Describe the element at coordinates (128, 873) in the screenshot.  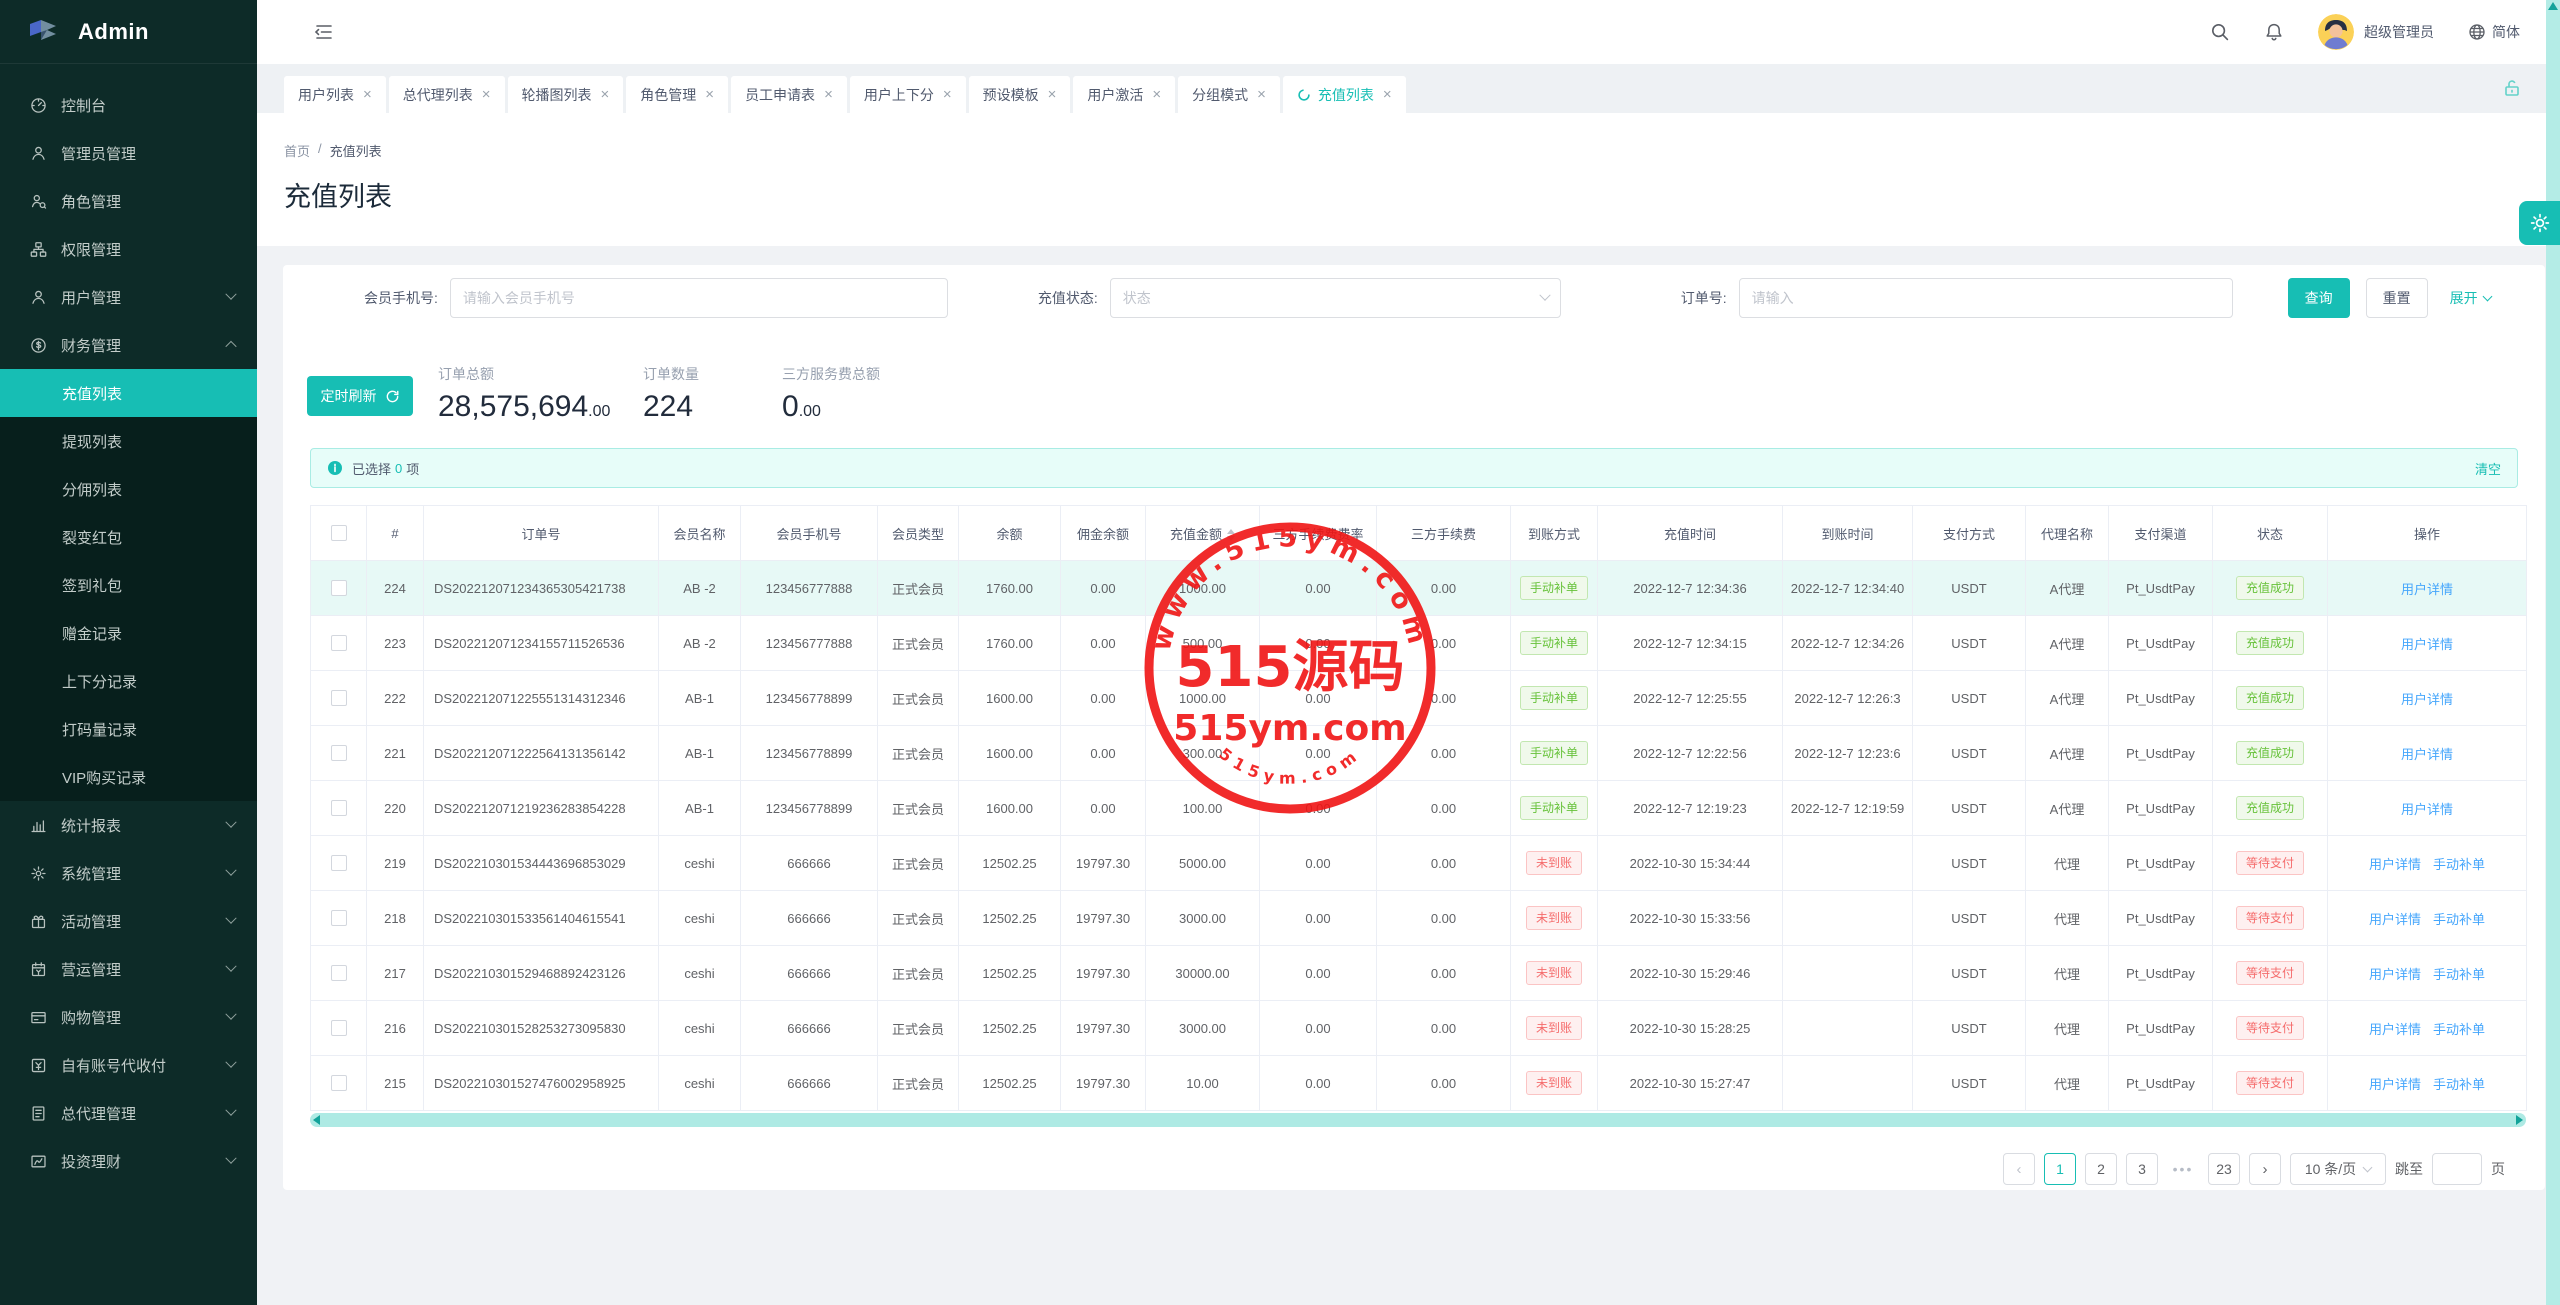
I see `sidebar-item-system: 系统管理` at that location.